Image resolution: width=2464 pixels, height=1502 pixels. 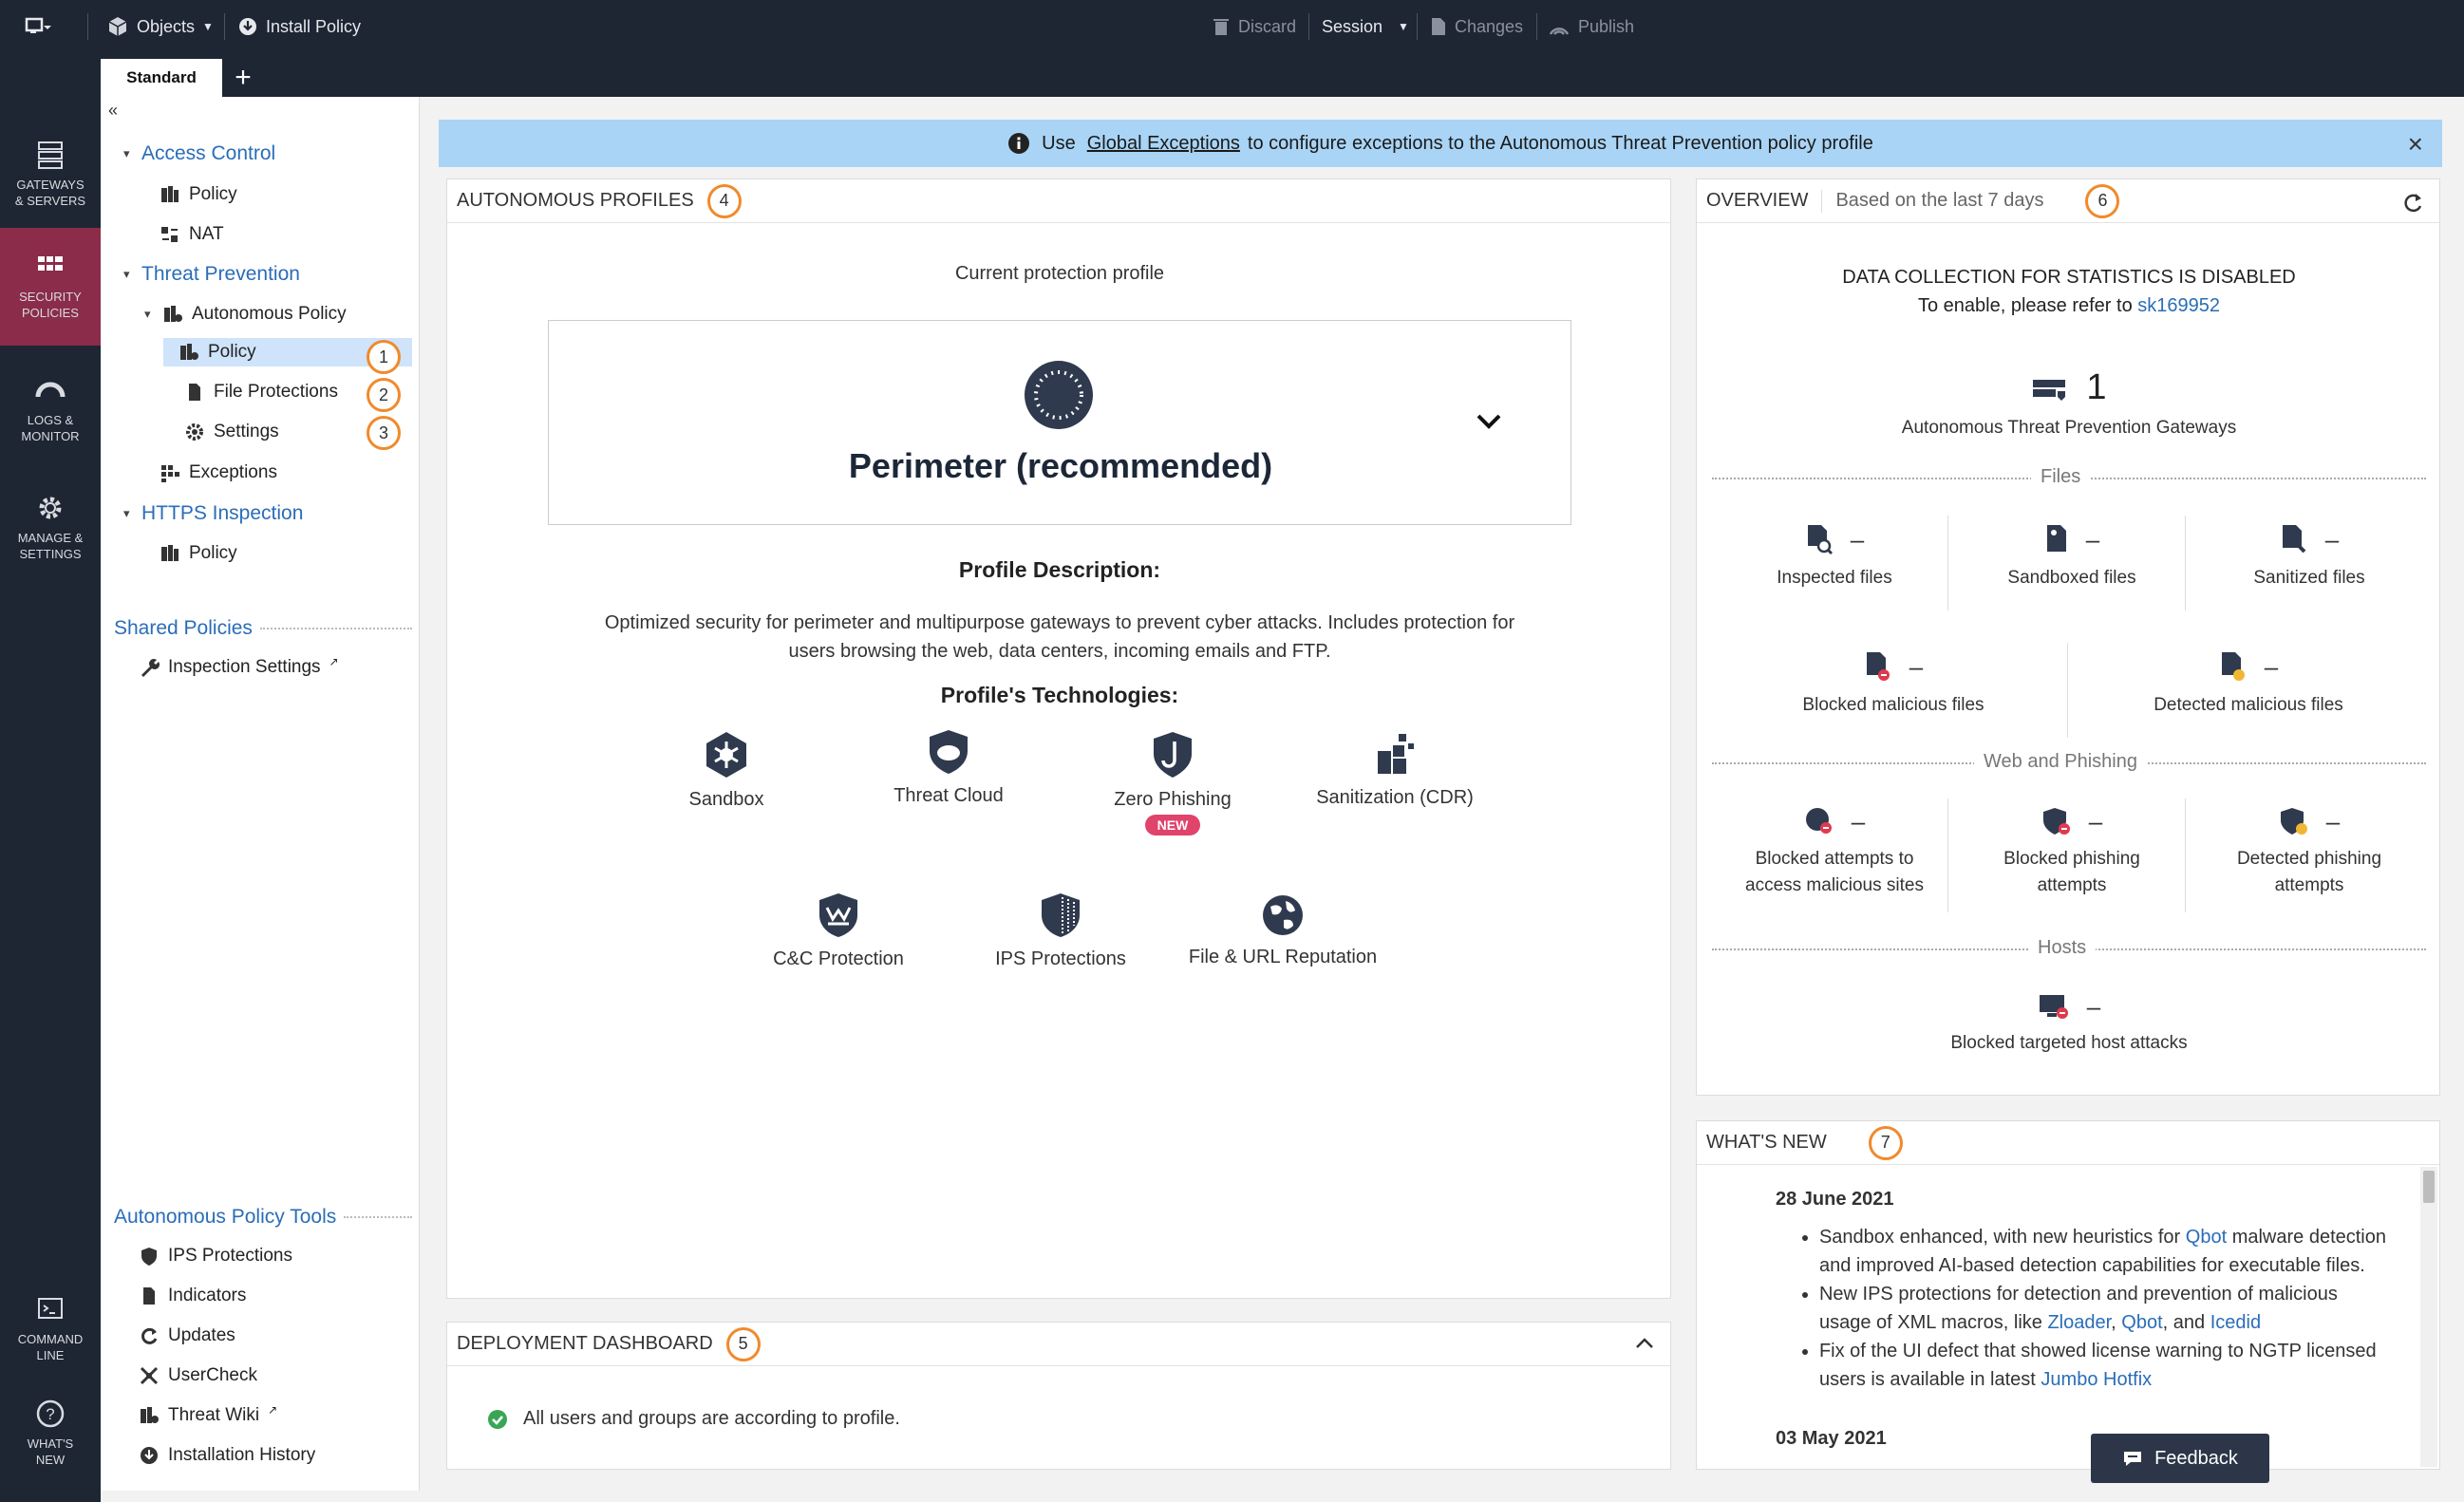 I want to click on tool-updates: Updates, so click(x=187, y=1336).